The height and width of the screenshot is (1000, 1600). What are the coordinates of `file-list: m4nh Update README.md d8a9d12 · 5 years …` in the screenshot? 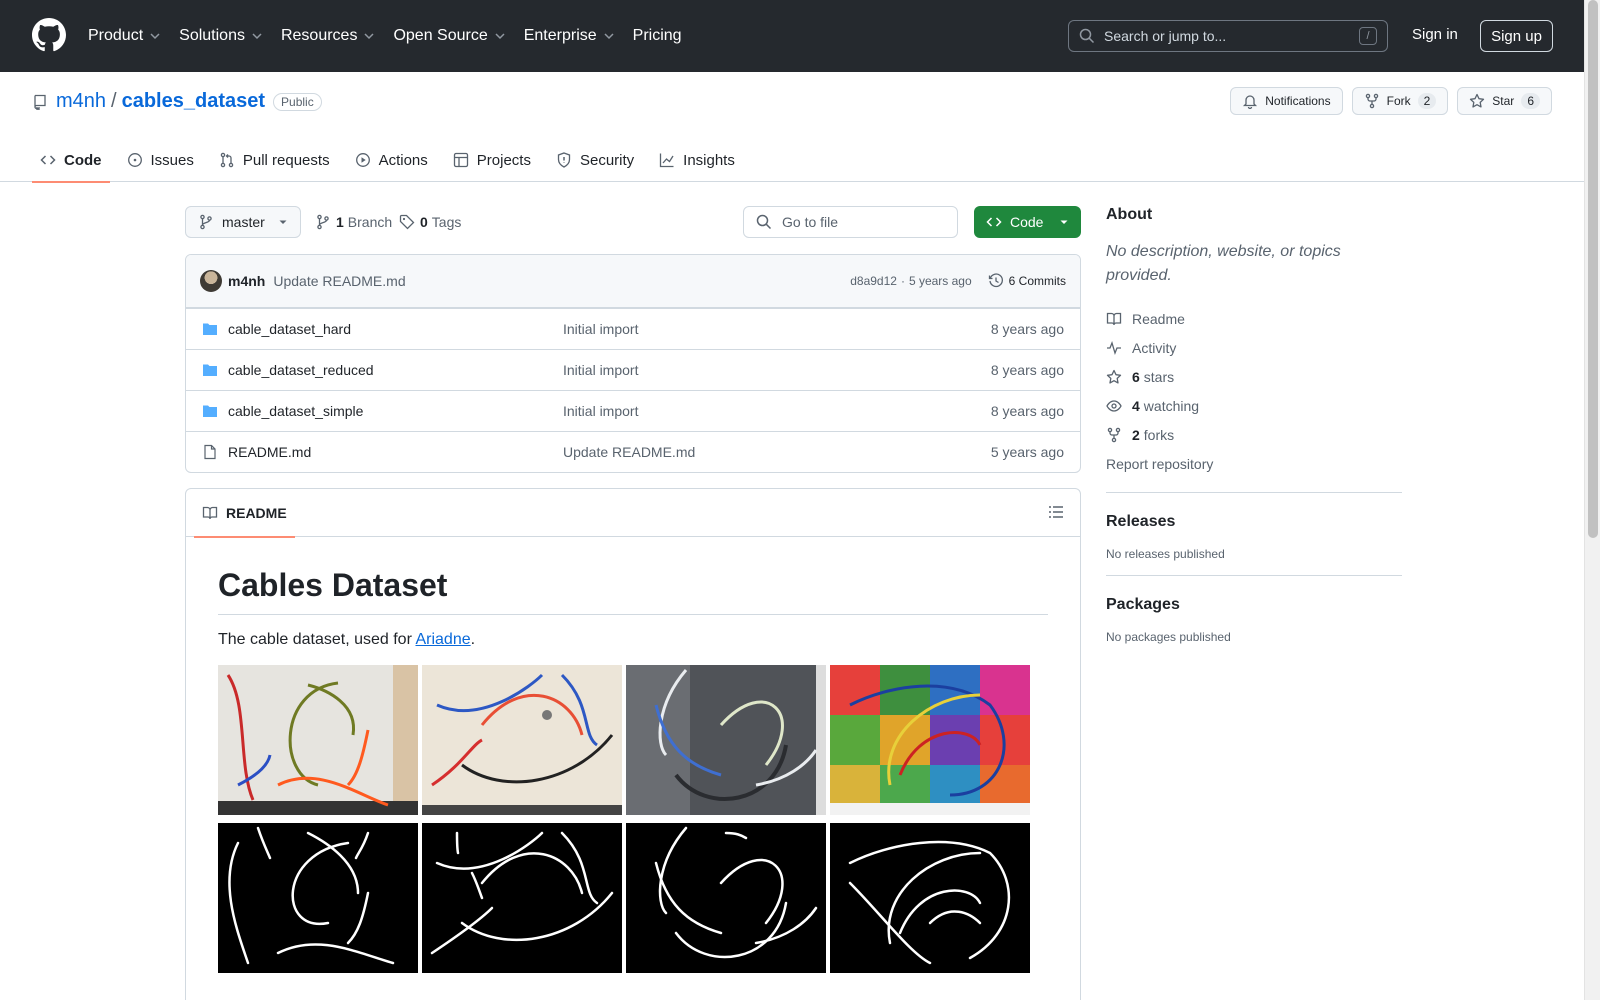 It's located at (633, 363).